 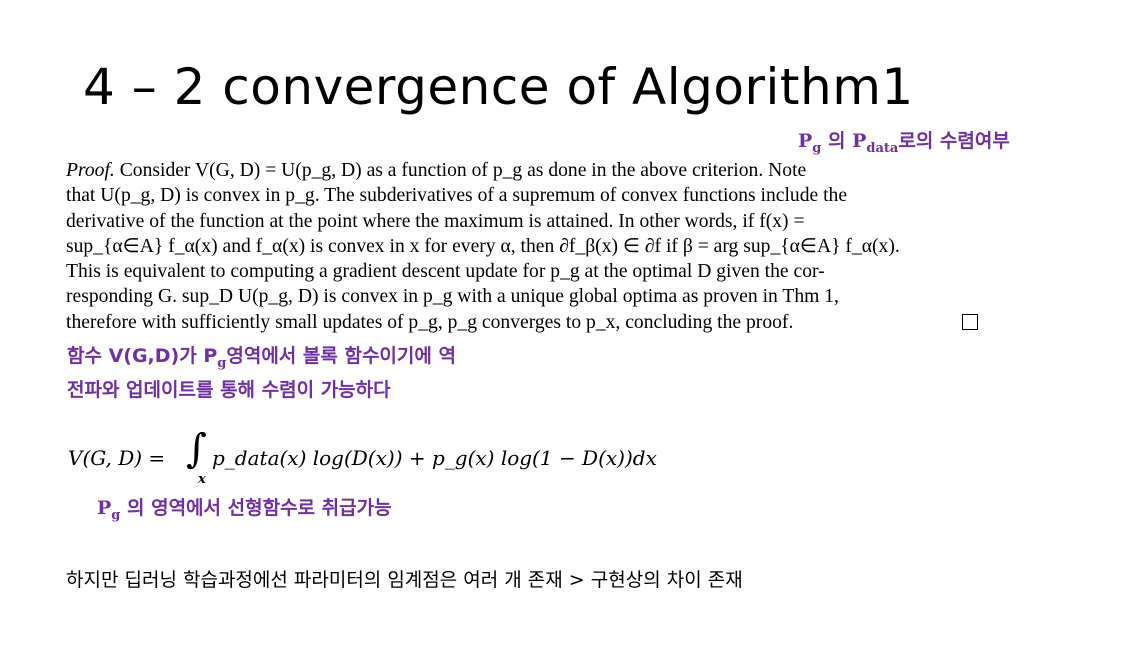 I want to click on qed-square, so click(x=970, y=322).